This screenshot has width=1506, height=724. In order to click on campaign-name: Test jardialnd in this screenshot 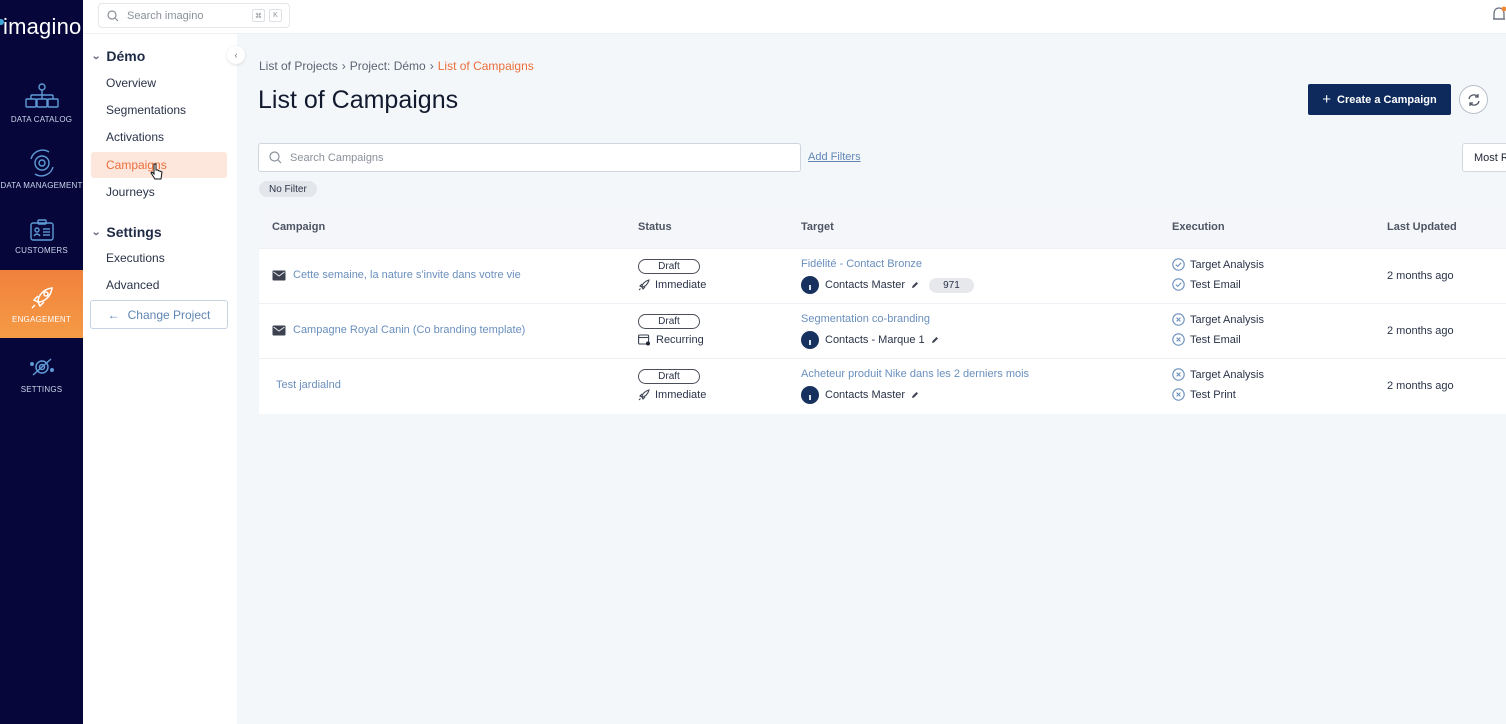, I will do `click(308, 385)`.